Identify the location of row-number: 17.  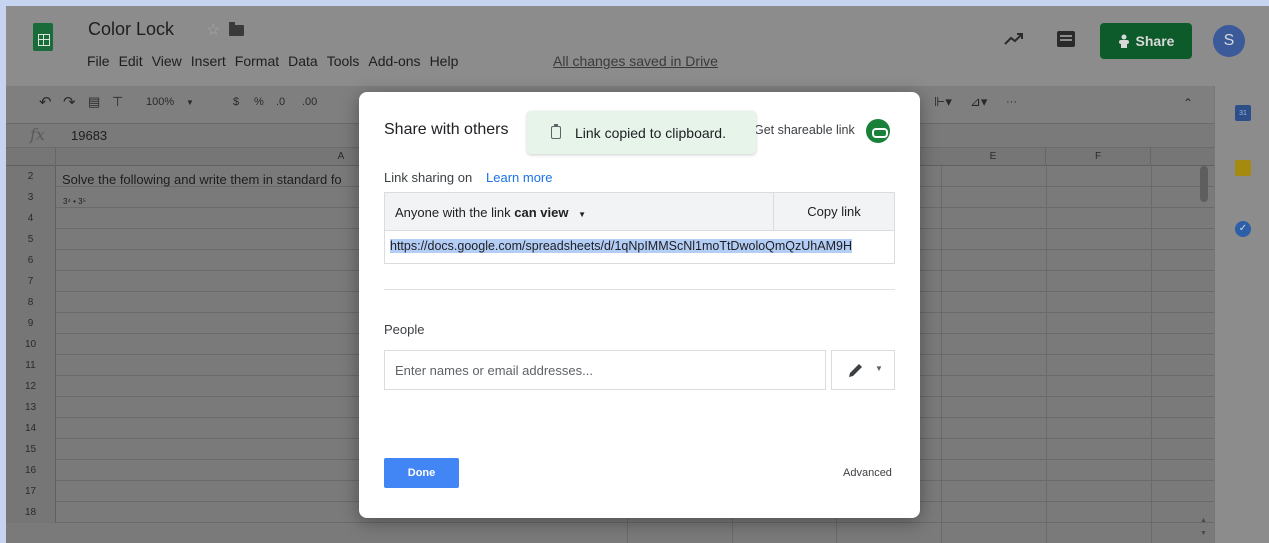
(31, 491).